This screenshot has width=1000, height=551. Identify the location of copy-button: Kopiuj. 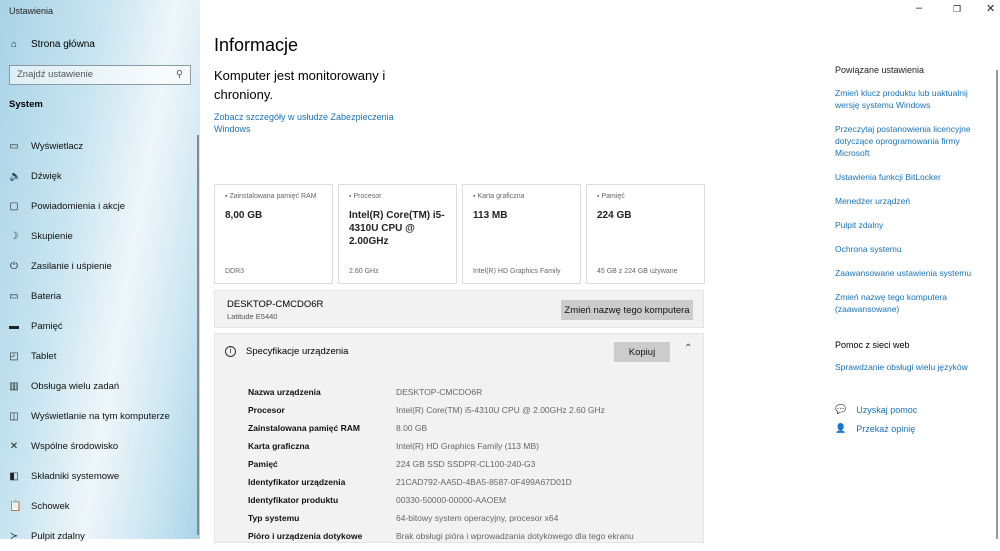
(642, 352).